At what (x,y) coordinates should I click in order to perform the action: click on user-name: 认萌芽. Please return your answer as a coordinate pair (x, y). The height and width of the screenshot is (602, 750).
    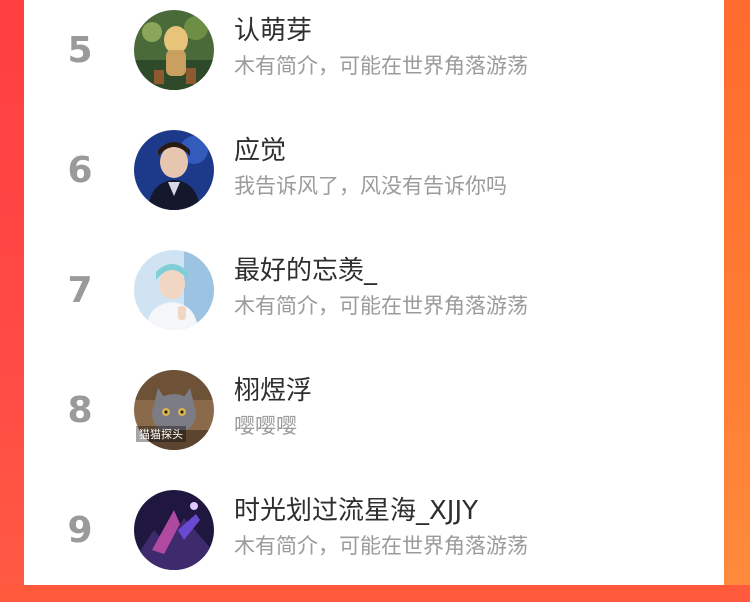
    Looking at the image, I should click on (273, 28).